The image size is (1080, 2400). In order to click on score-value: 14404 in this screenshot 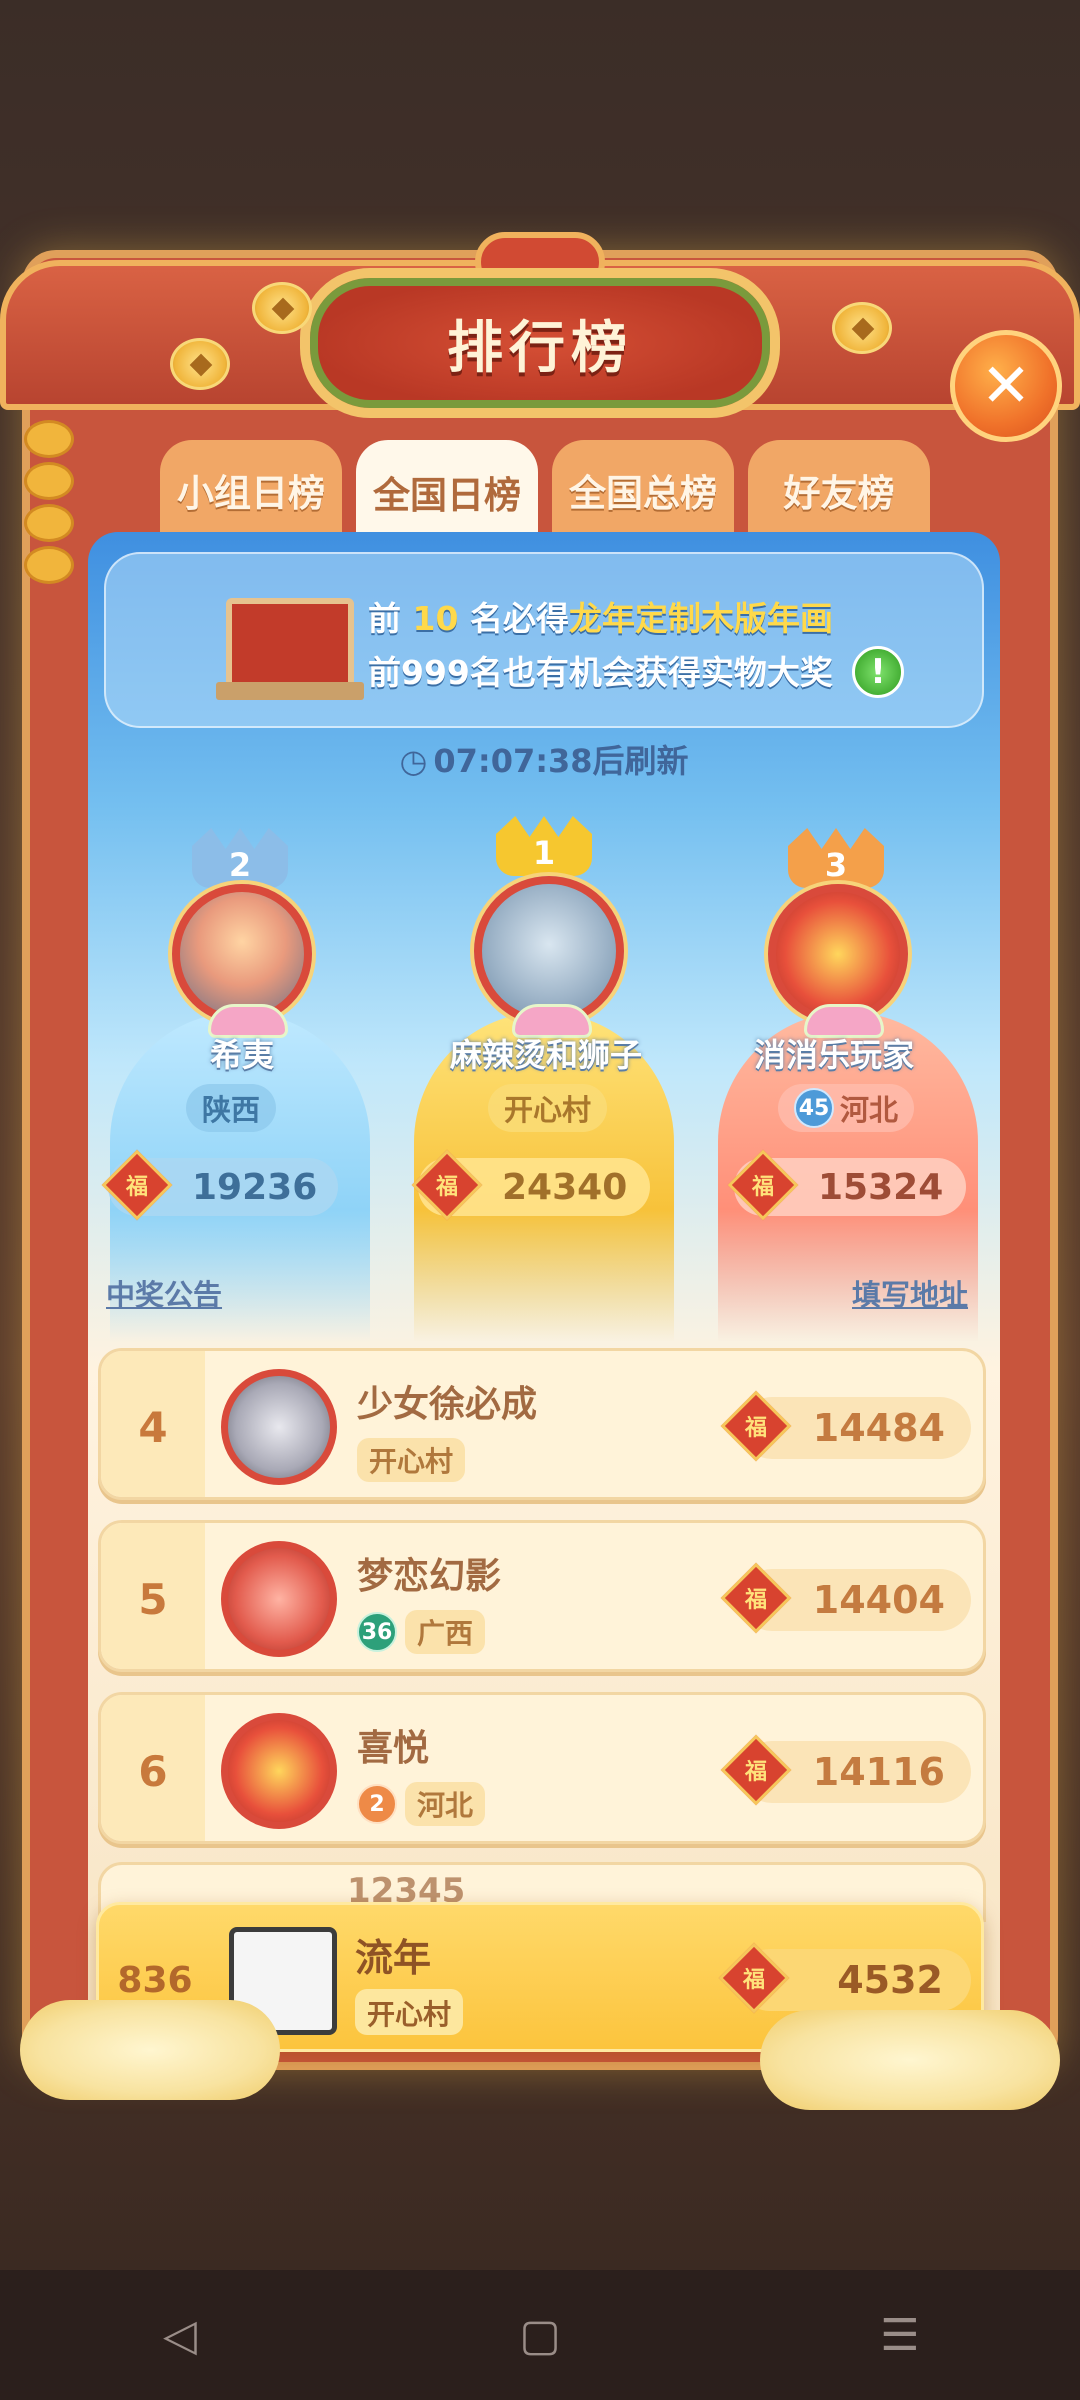, I will do `click(878, 1600)`.